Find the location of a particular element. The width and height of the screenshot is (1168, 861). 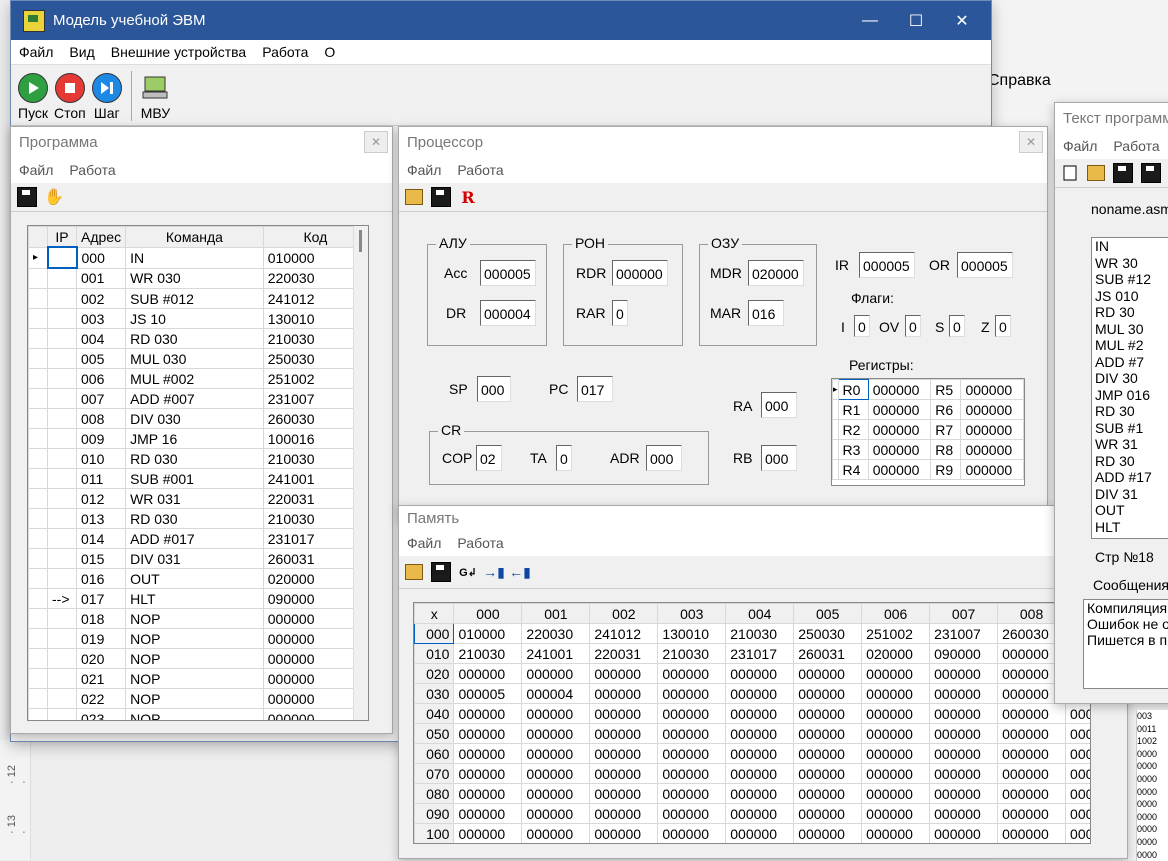

register-row: R4 000000 R9 000000 is located at coordinates (928, 469).